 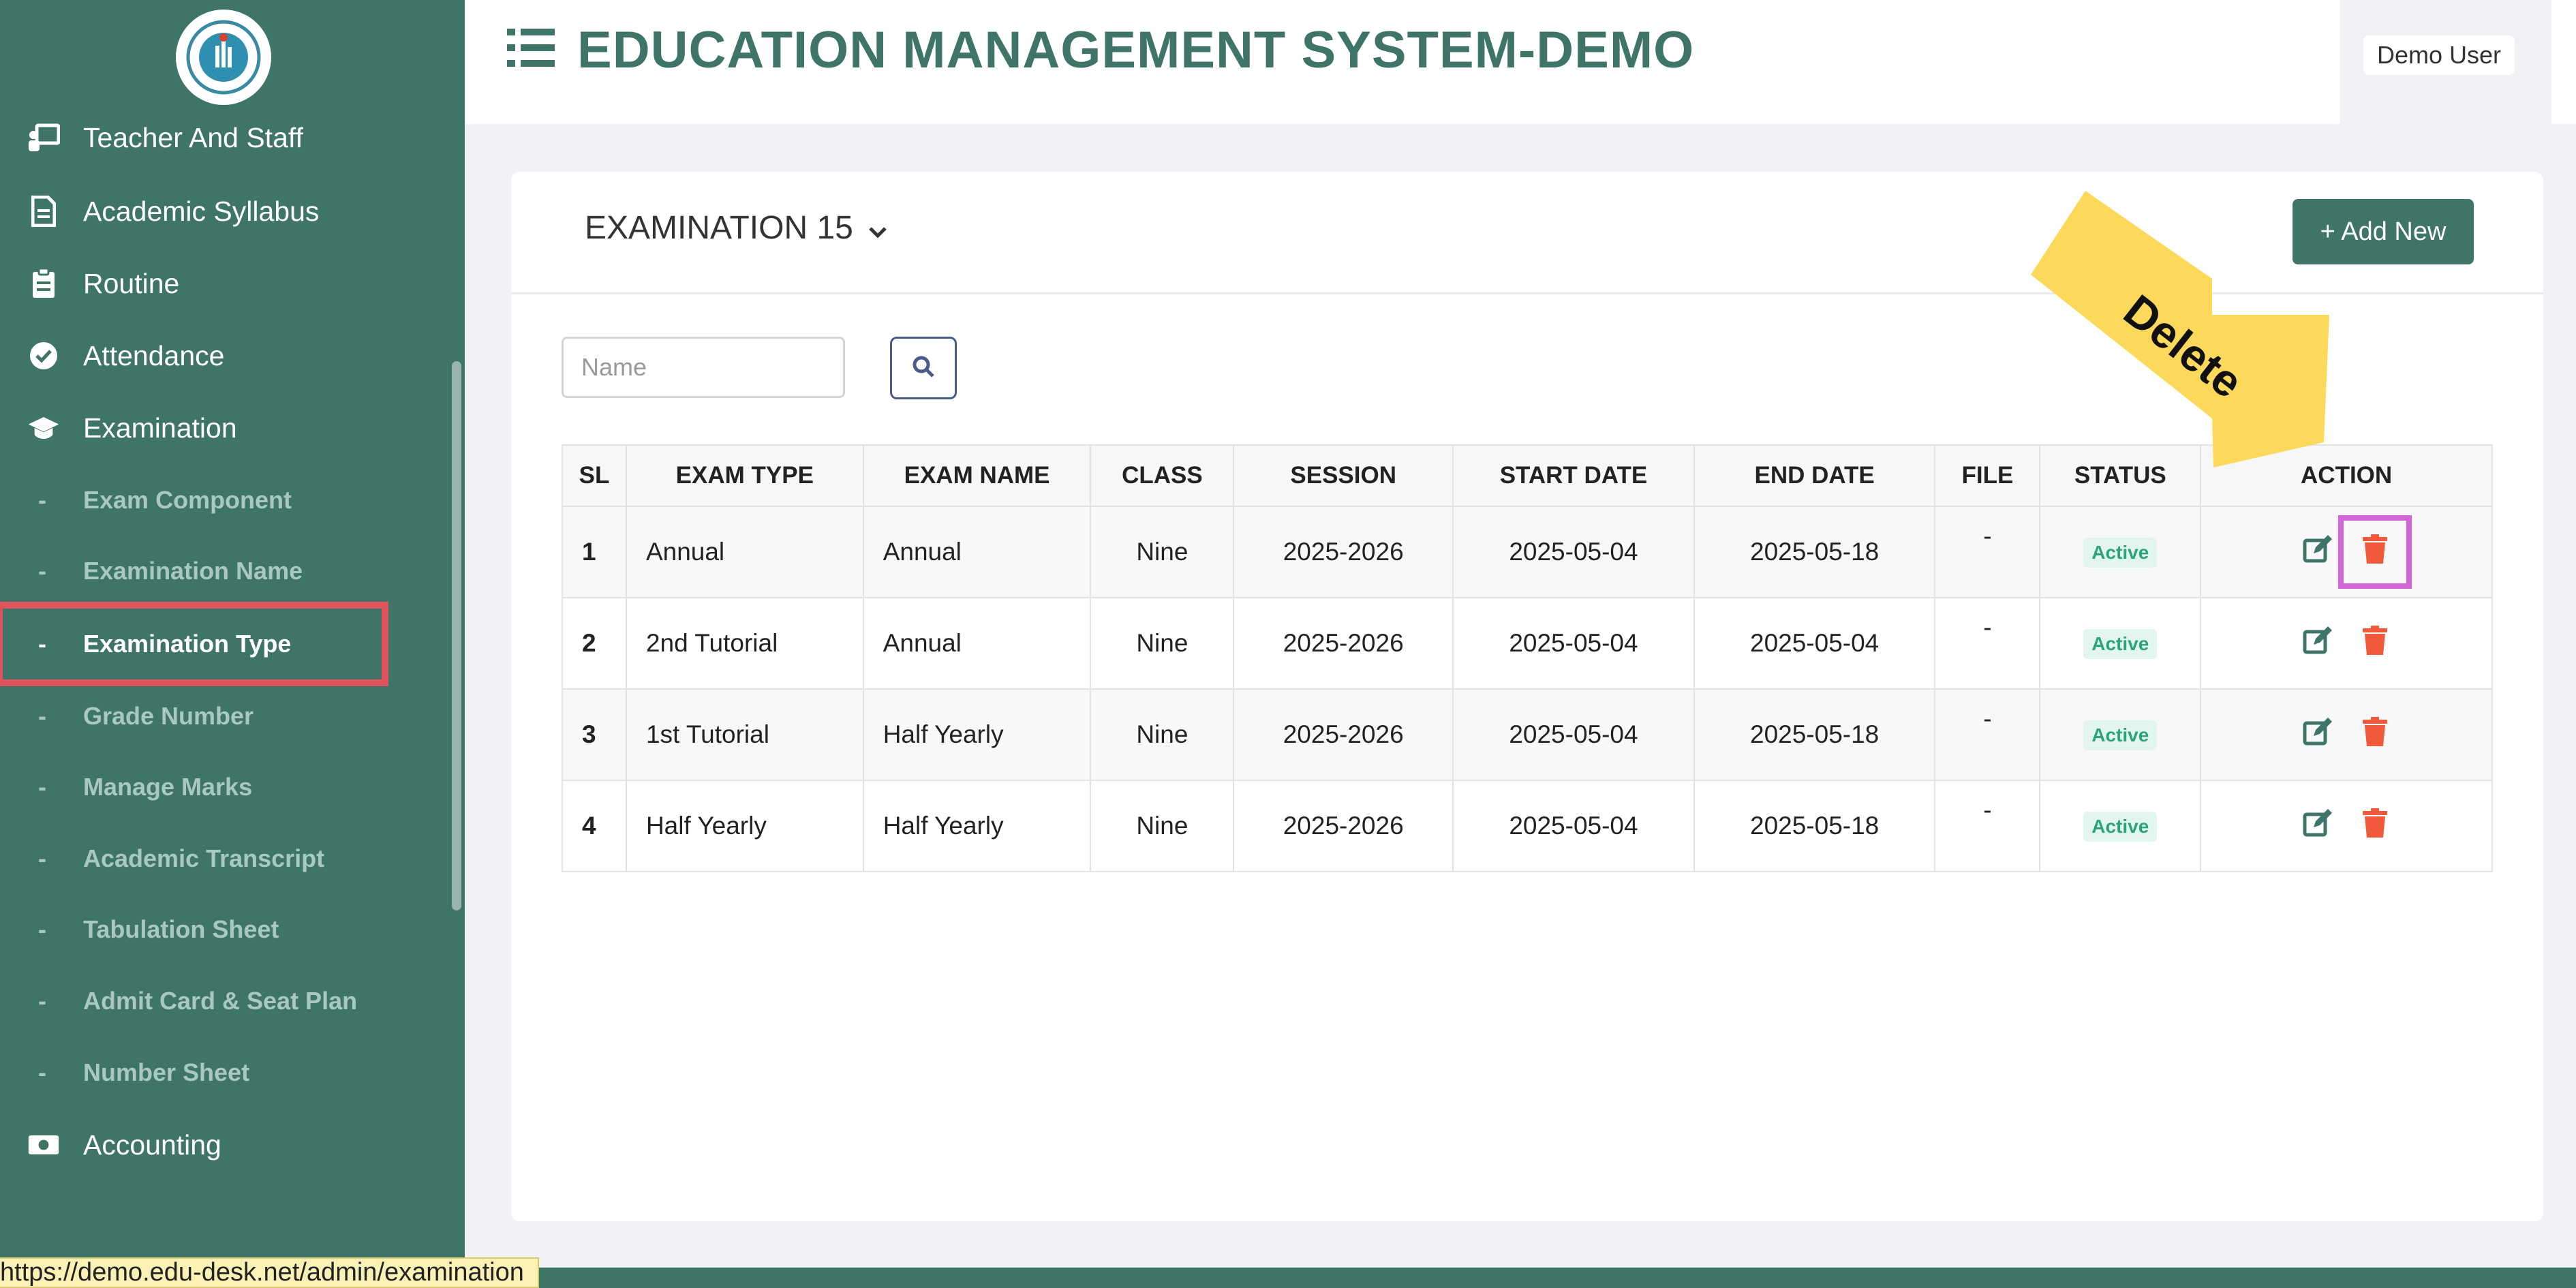 I want to click on check-circle-icon, so click(x=43, y=356).